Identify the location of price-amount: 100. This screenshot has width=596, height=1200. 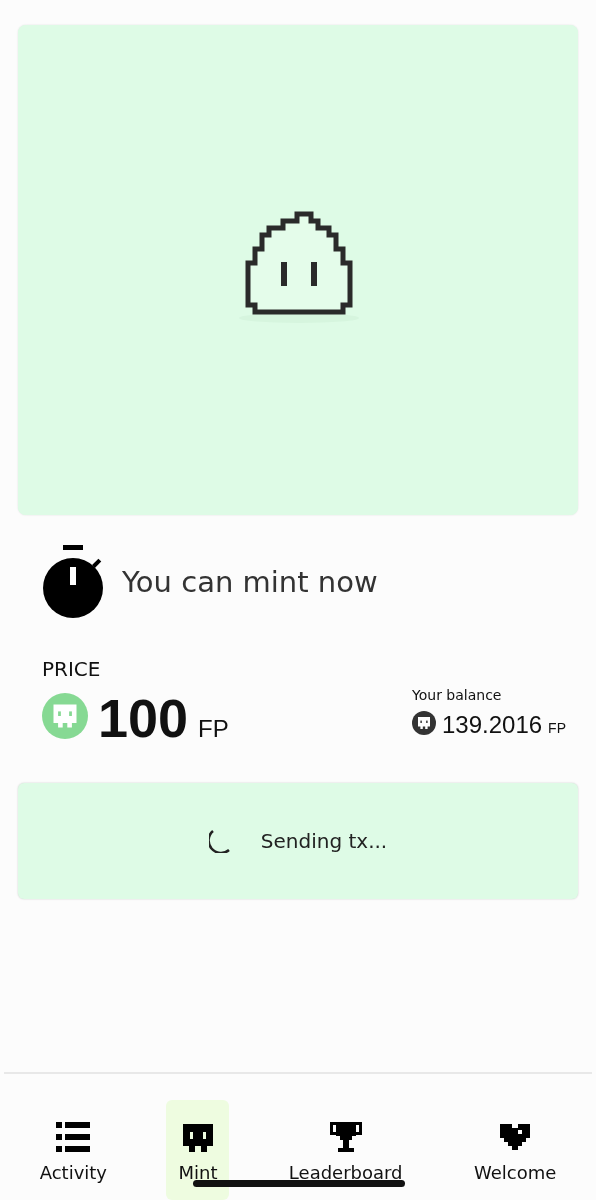
(143, 718).